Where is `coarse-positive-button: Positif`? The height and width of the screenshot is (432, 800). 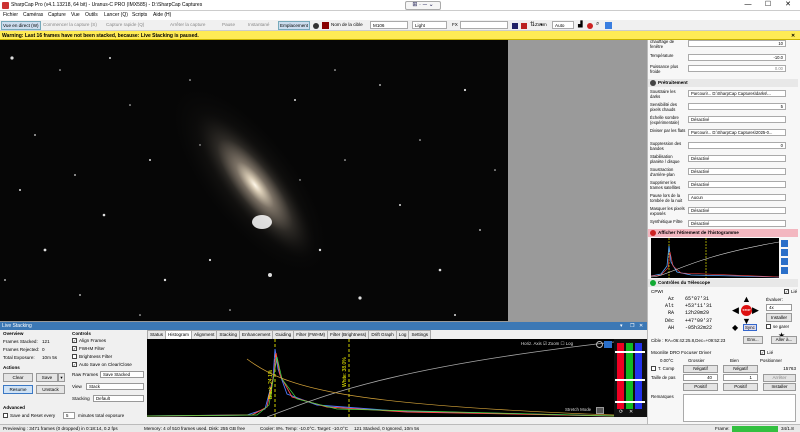
coarse-positive-button: Positif is located at coordinates (700, 387).